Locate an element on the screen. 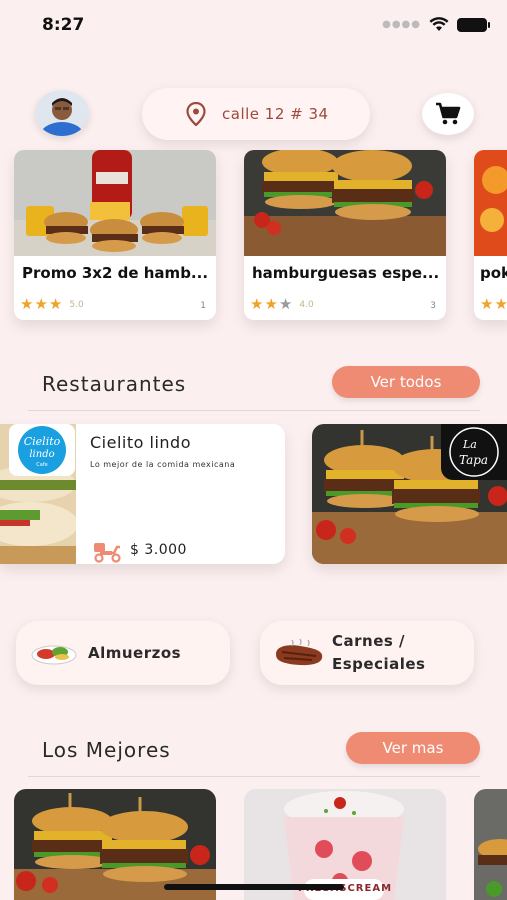 The width and height of the screenshot is (507, 900). restaurant-logo: La Tapa is located at coordinates (474, 452).